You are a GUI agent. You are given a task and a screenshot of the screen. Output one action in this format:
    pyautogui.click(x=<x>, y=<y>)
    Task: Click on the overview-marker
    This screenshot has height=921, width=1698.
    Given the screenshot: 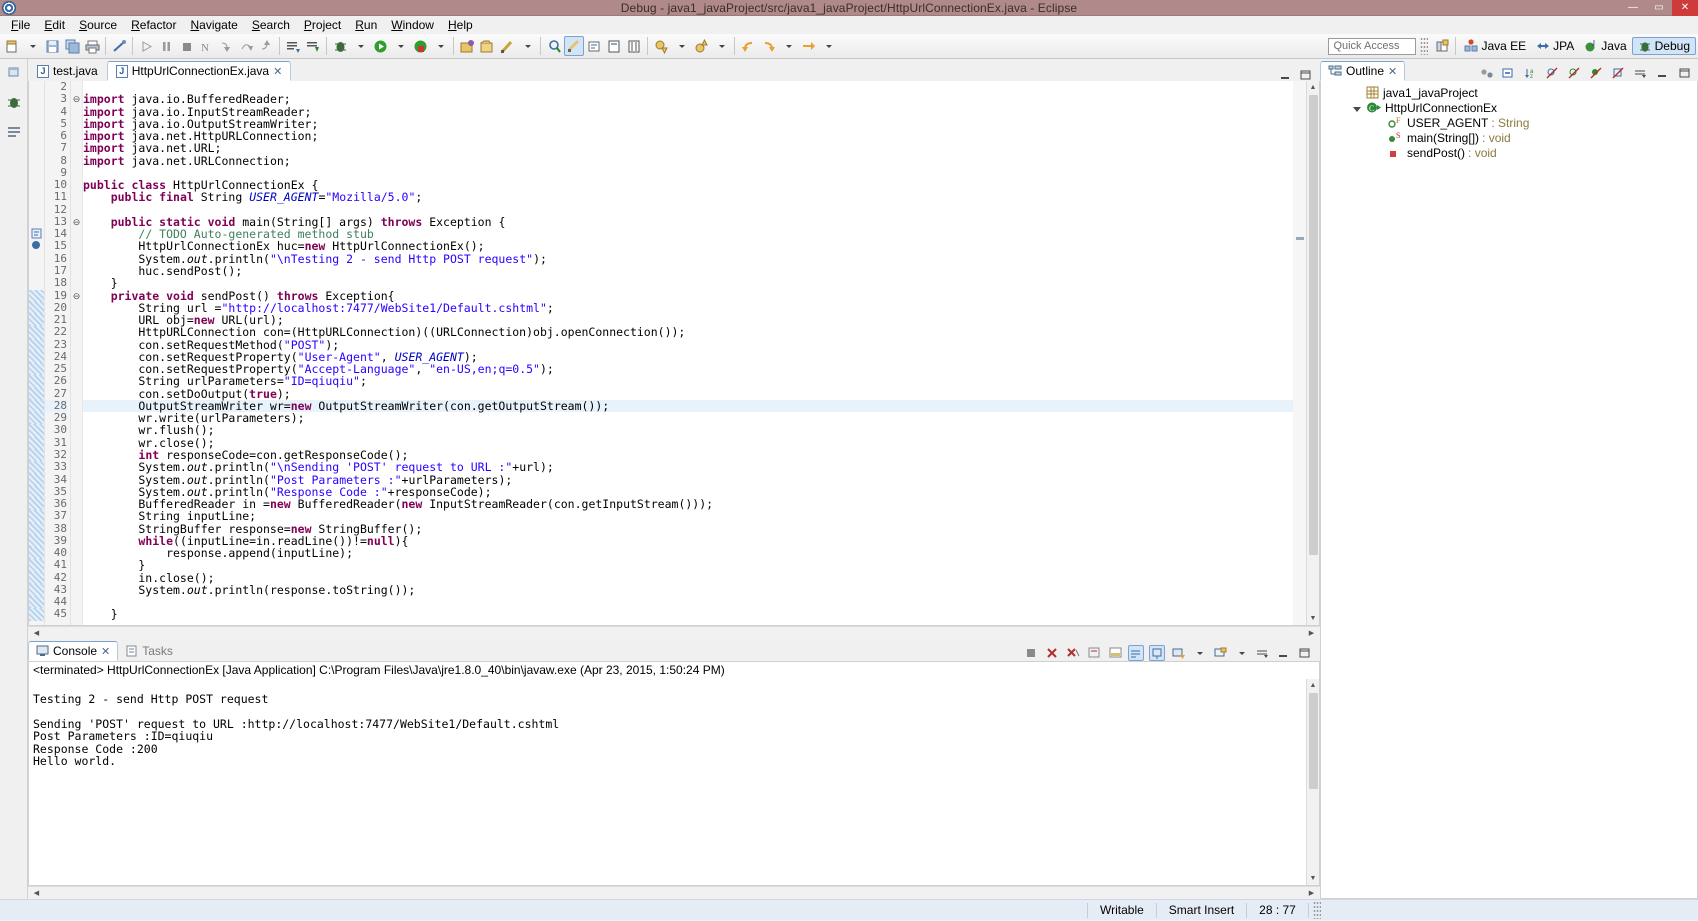 What is the action you would take?
    pyautogui.click(x=1300, y=238)
    